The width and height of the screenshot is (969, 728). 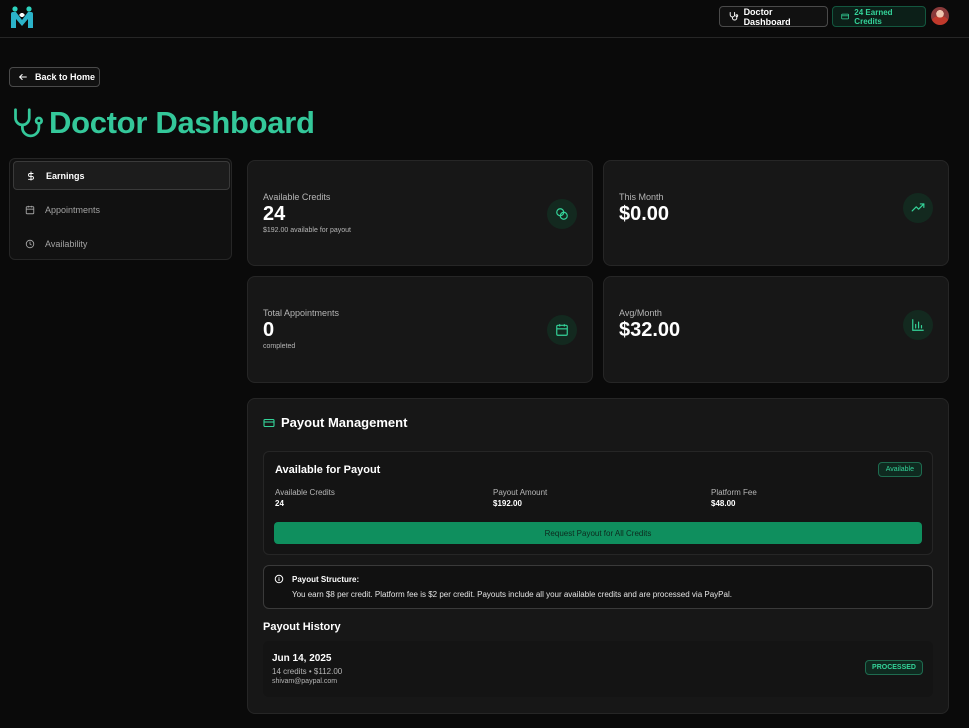 I want to click on payout-management-title-text: Payout Management, so click(x=344, y=422).